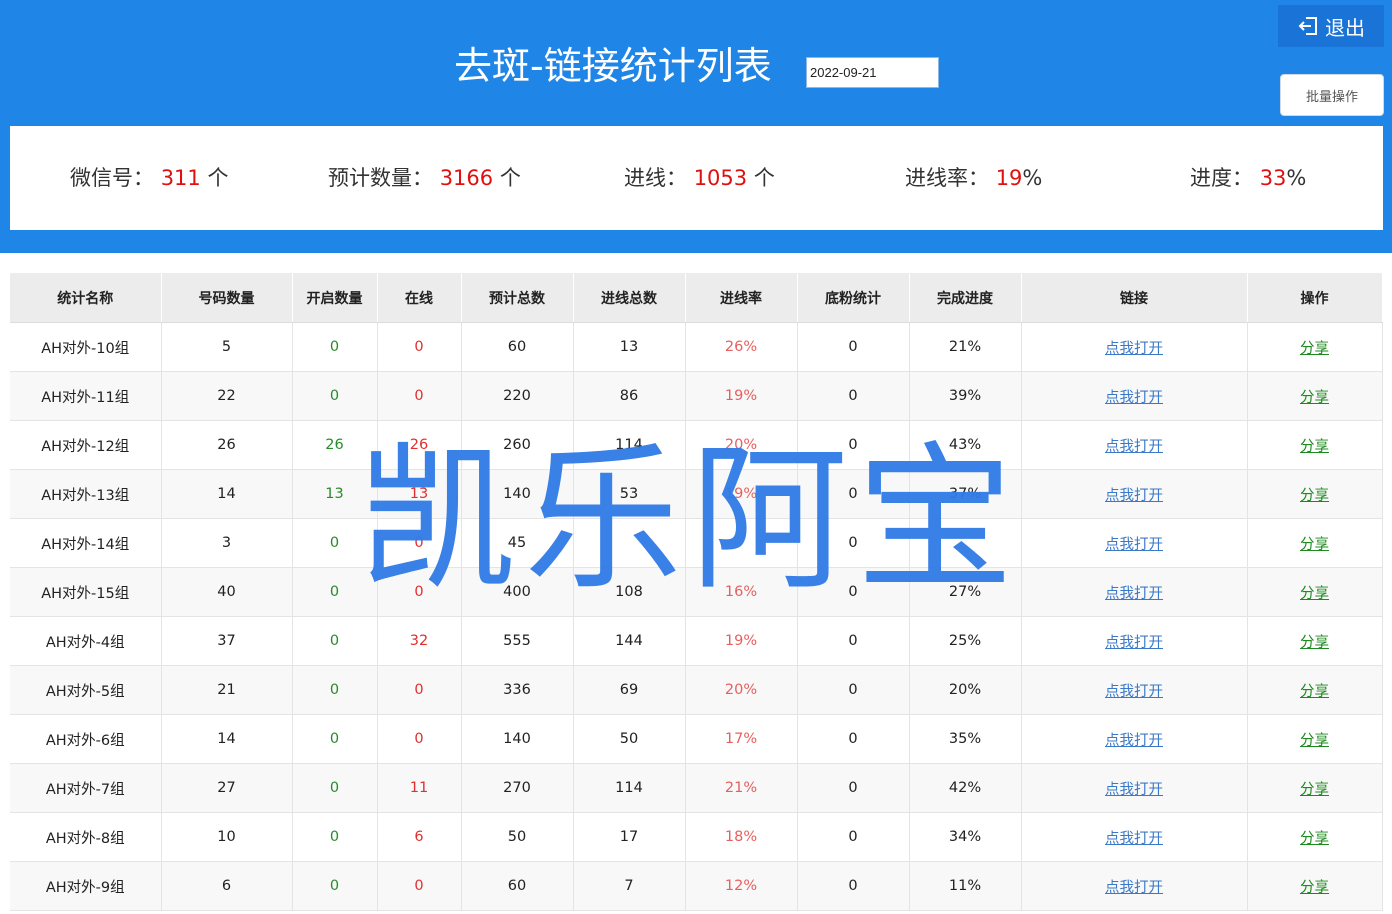  I want to click on cell-name: AH对外-8组, so click(86, 837).